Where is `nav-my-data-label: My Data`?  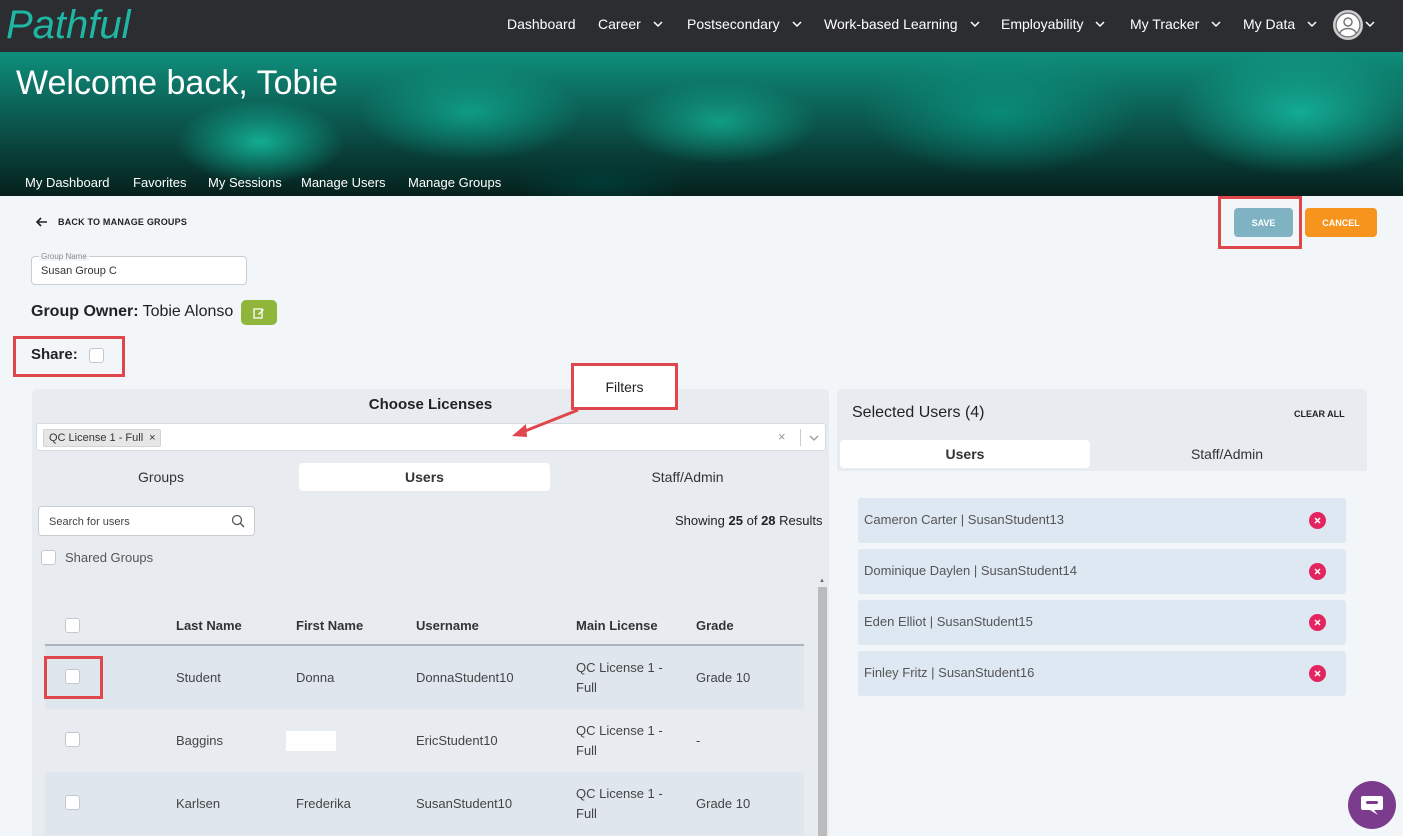
nav-my-data-label: My Data is located at coordinates (1269, 24).